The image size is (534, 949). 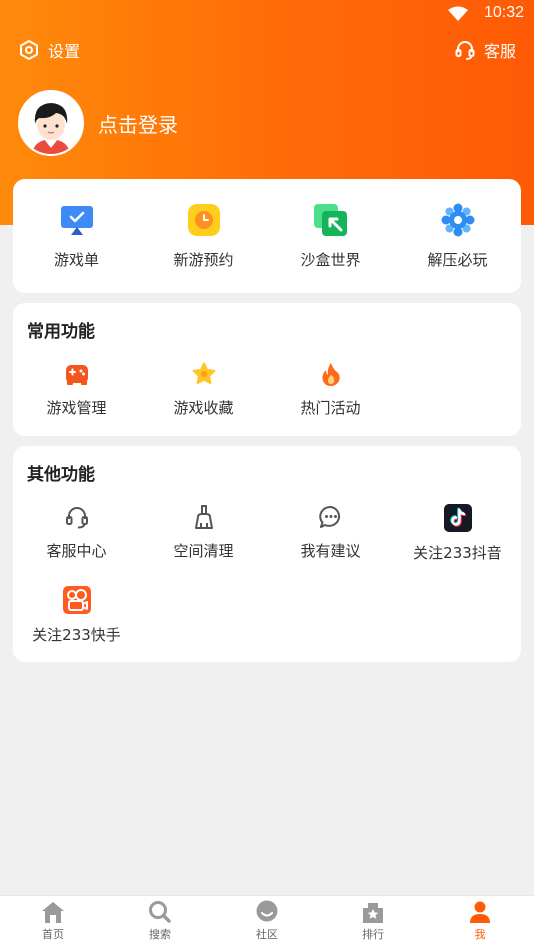 I want to click on shortcut-sandbox-world: 沙盒世界, so click(x=330, y=236).